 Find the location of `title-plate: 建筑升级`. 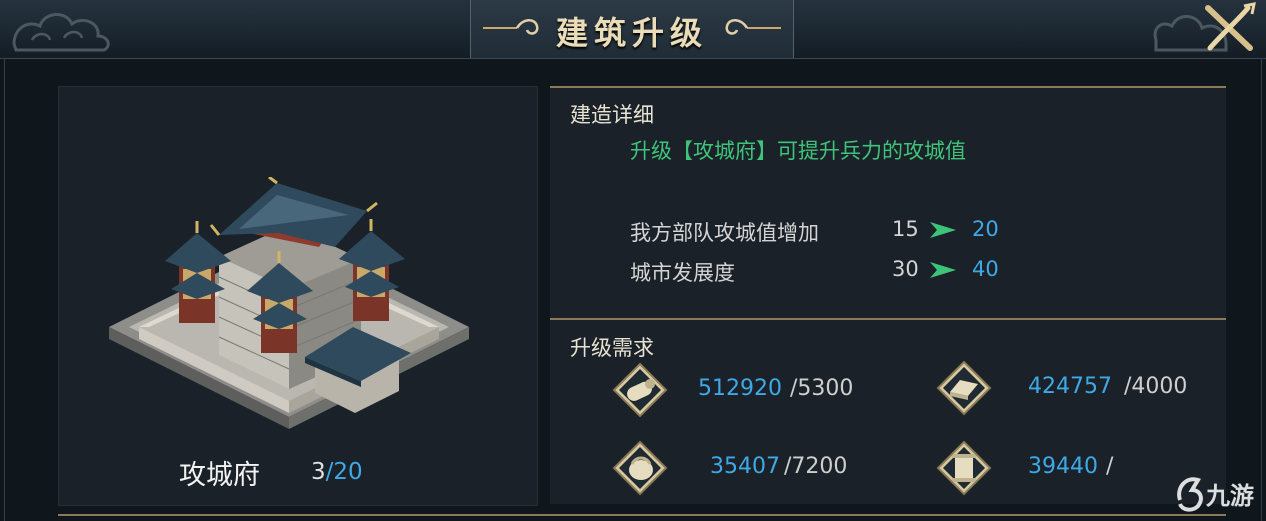

title-plate: 建筑升级 is located at coordinates (632, 29).